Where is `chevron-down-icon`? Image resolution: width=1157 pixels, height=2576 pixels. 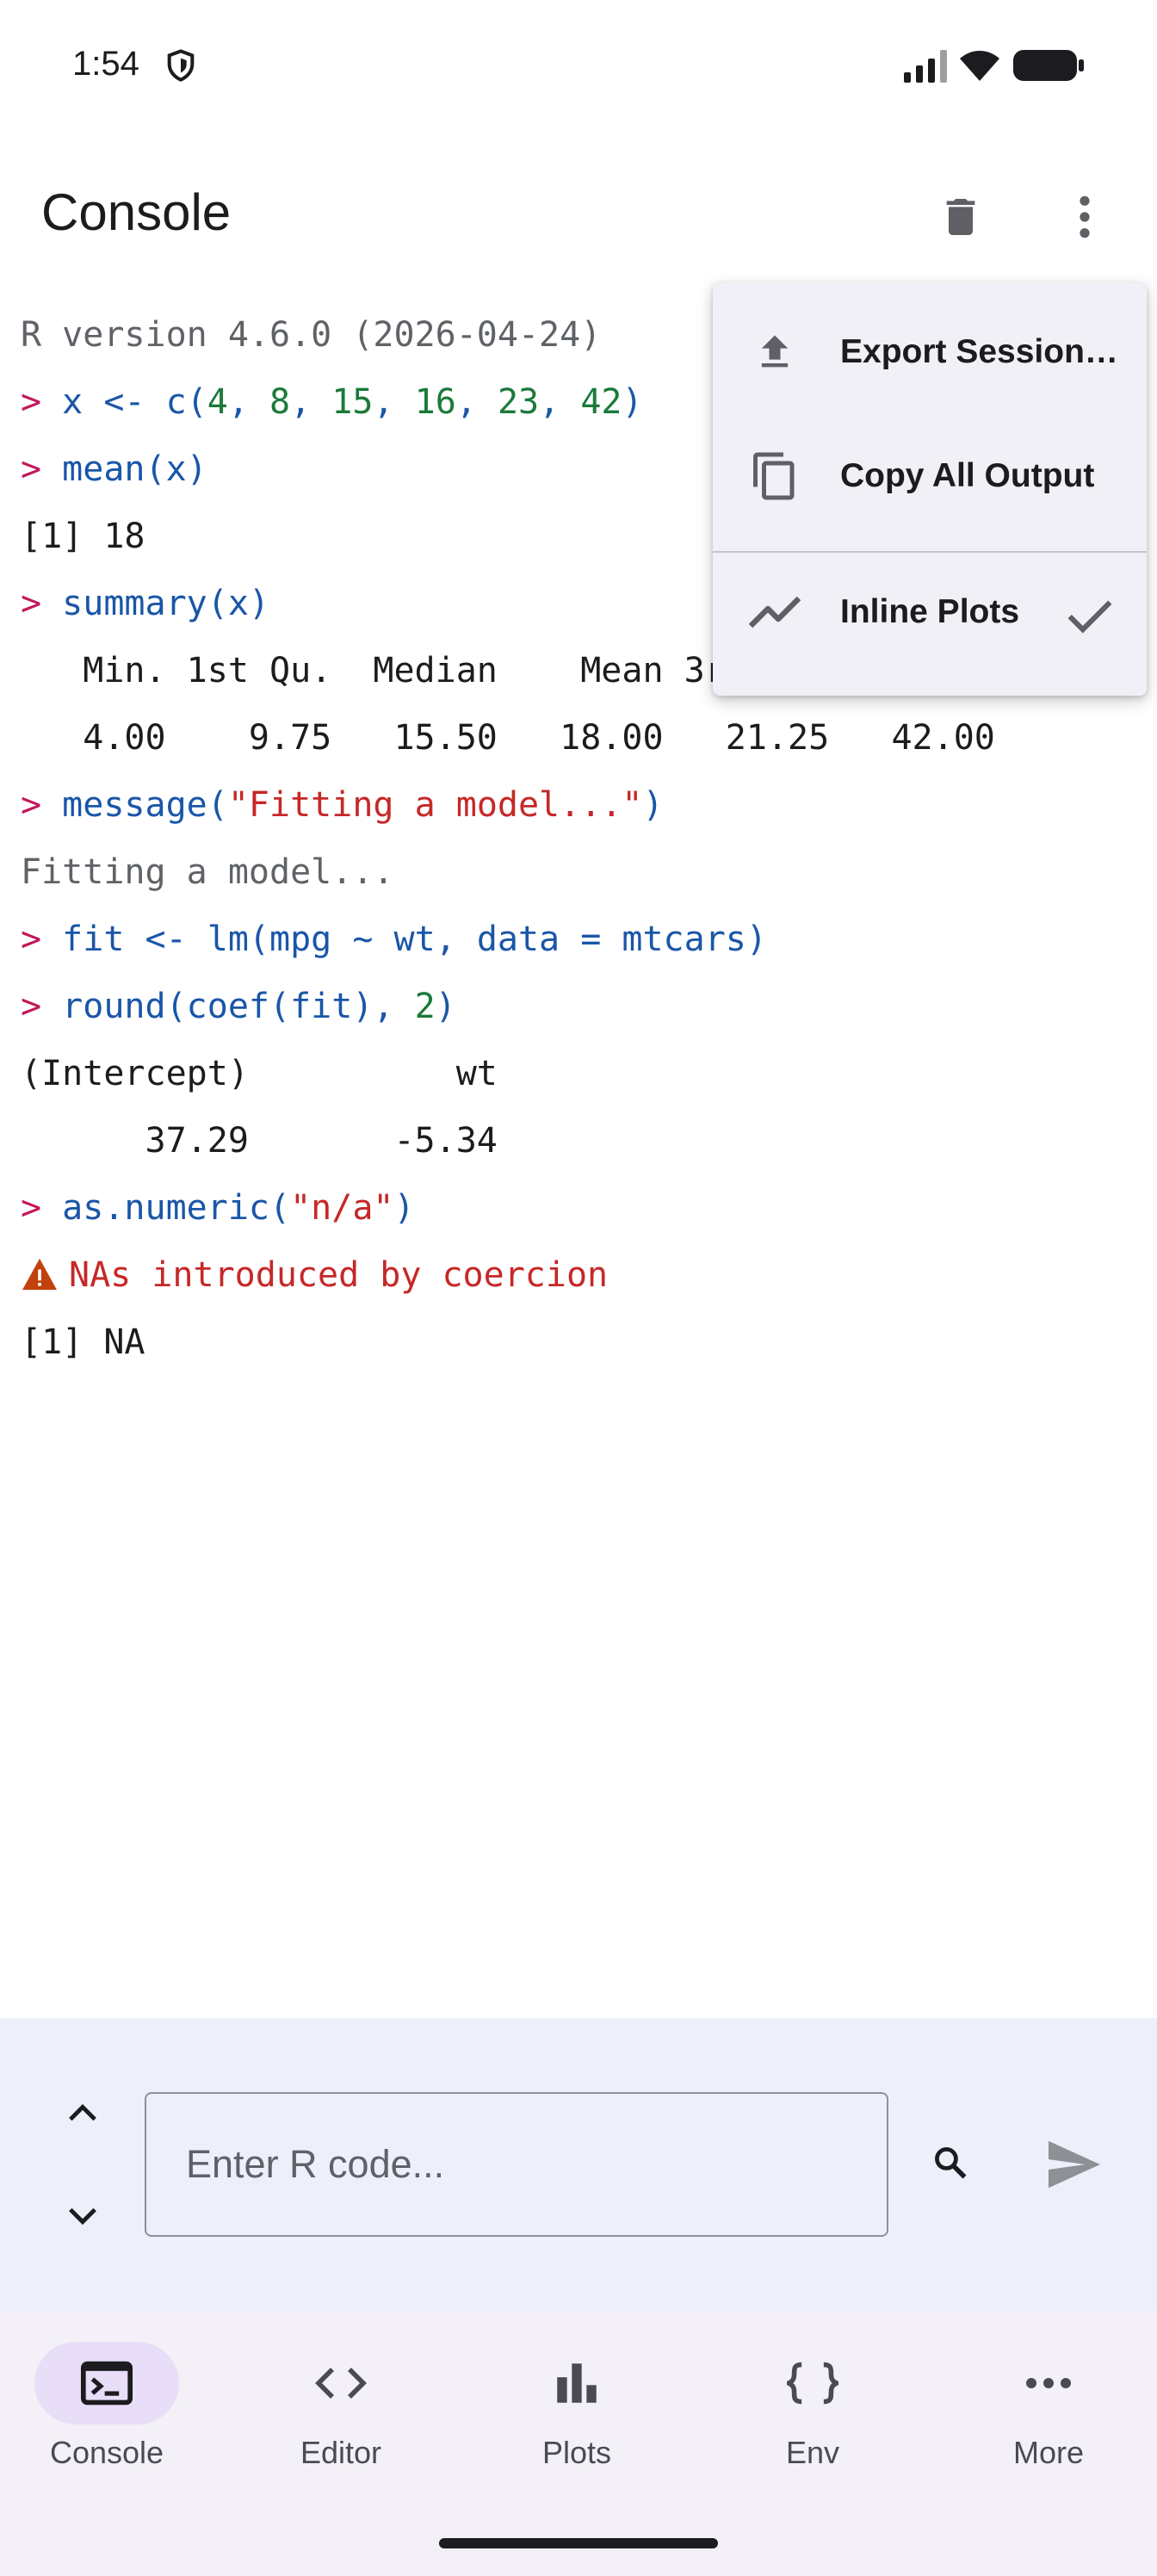
chevron-down-icon is located at coordinates (82, 2217).